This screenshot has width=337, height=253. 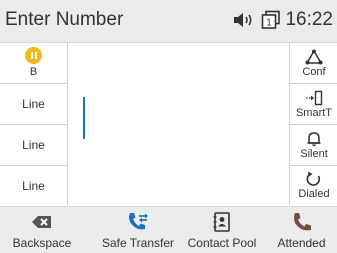 What do you see at coordinates (283, 20) in the screenshot?
I see `status-indicators: 1 16:22` at bounding box center [283, 20].